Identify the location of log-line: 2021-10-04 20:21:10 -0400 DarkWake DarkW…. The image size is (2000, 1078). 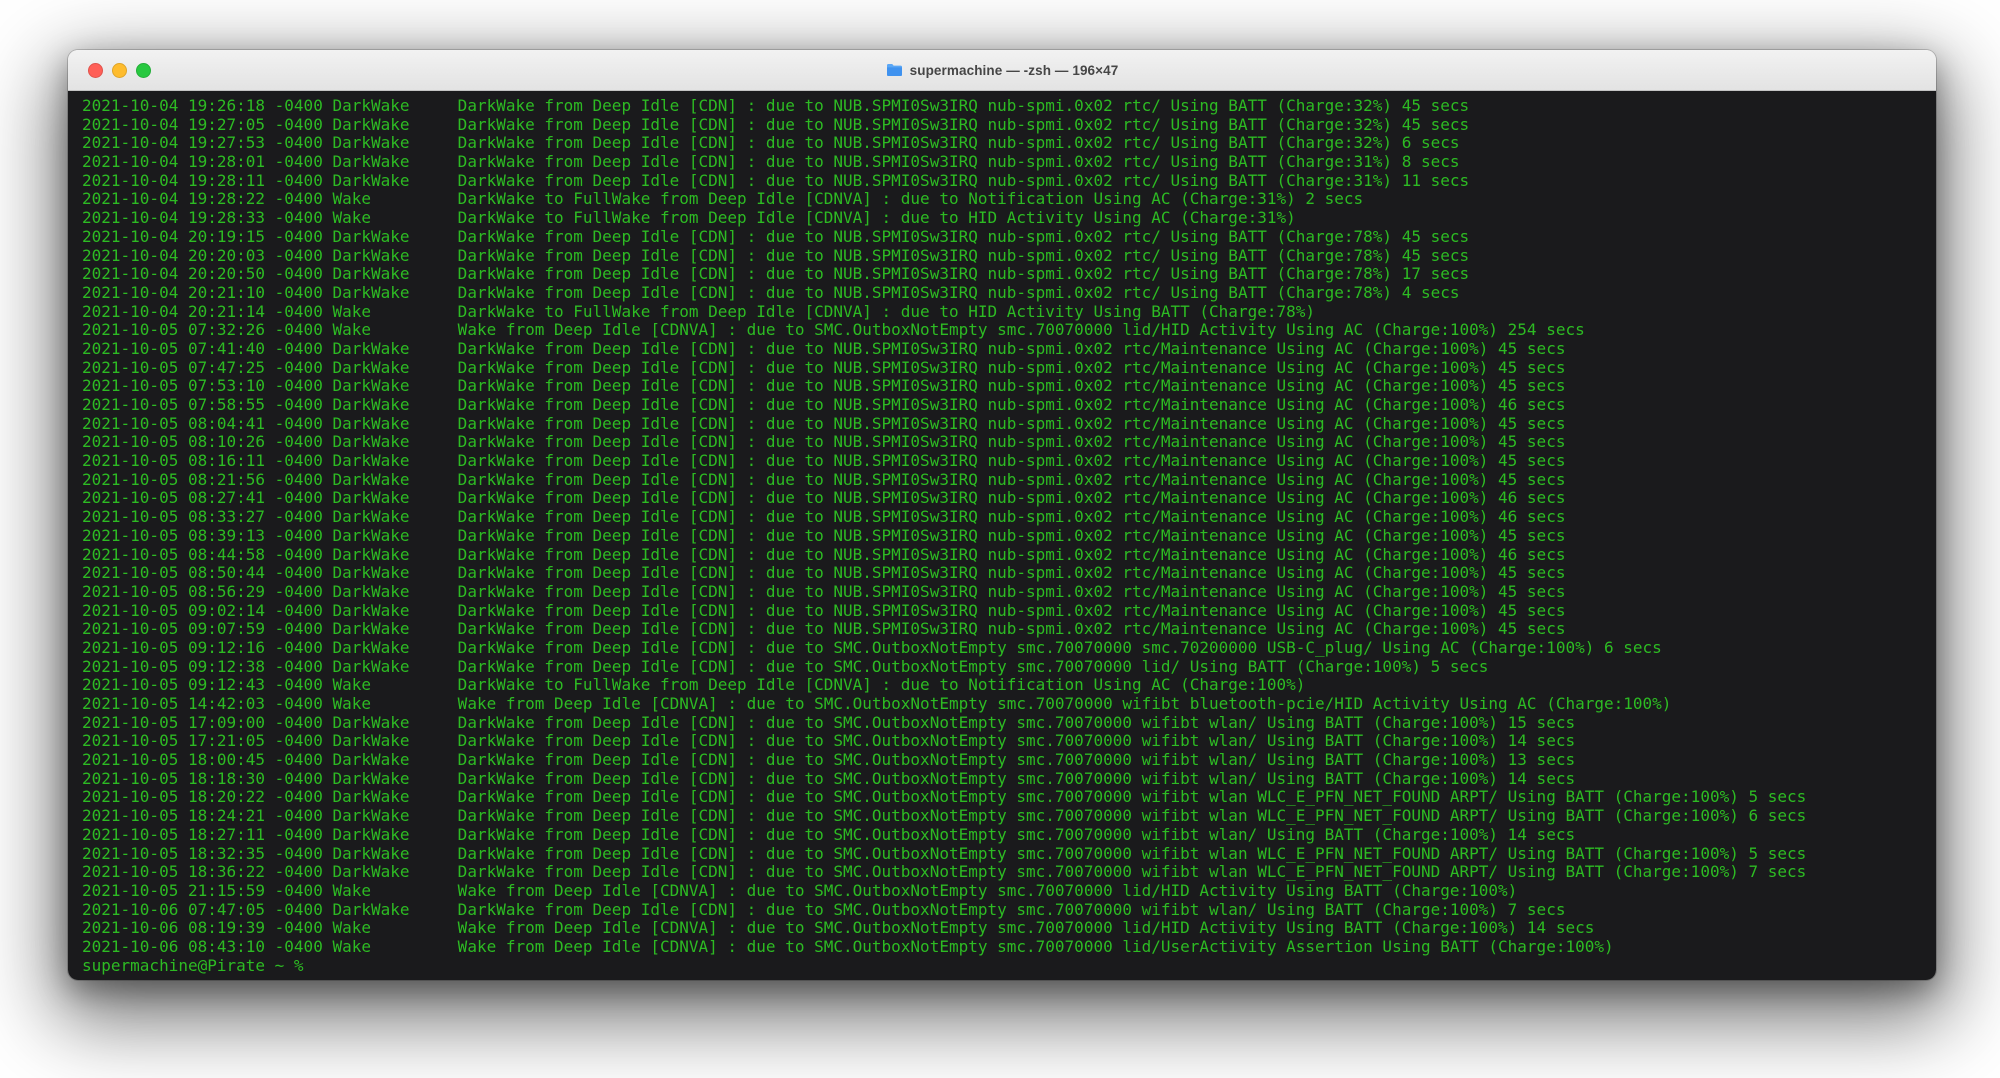
(771, 292).